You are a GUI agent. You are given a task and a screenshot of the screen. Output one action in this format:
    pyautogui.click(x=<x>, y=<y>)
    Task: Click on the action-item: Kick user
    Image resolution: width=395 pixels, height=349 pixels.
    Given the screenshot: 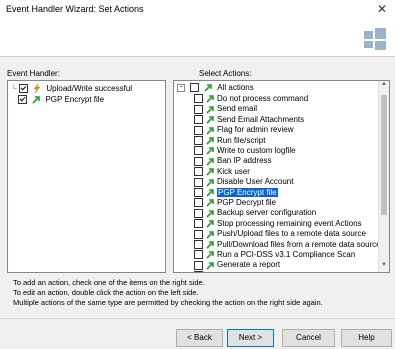 What is the action you would take?
    pyautogui.click(x=222, y=171)
    